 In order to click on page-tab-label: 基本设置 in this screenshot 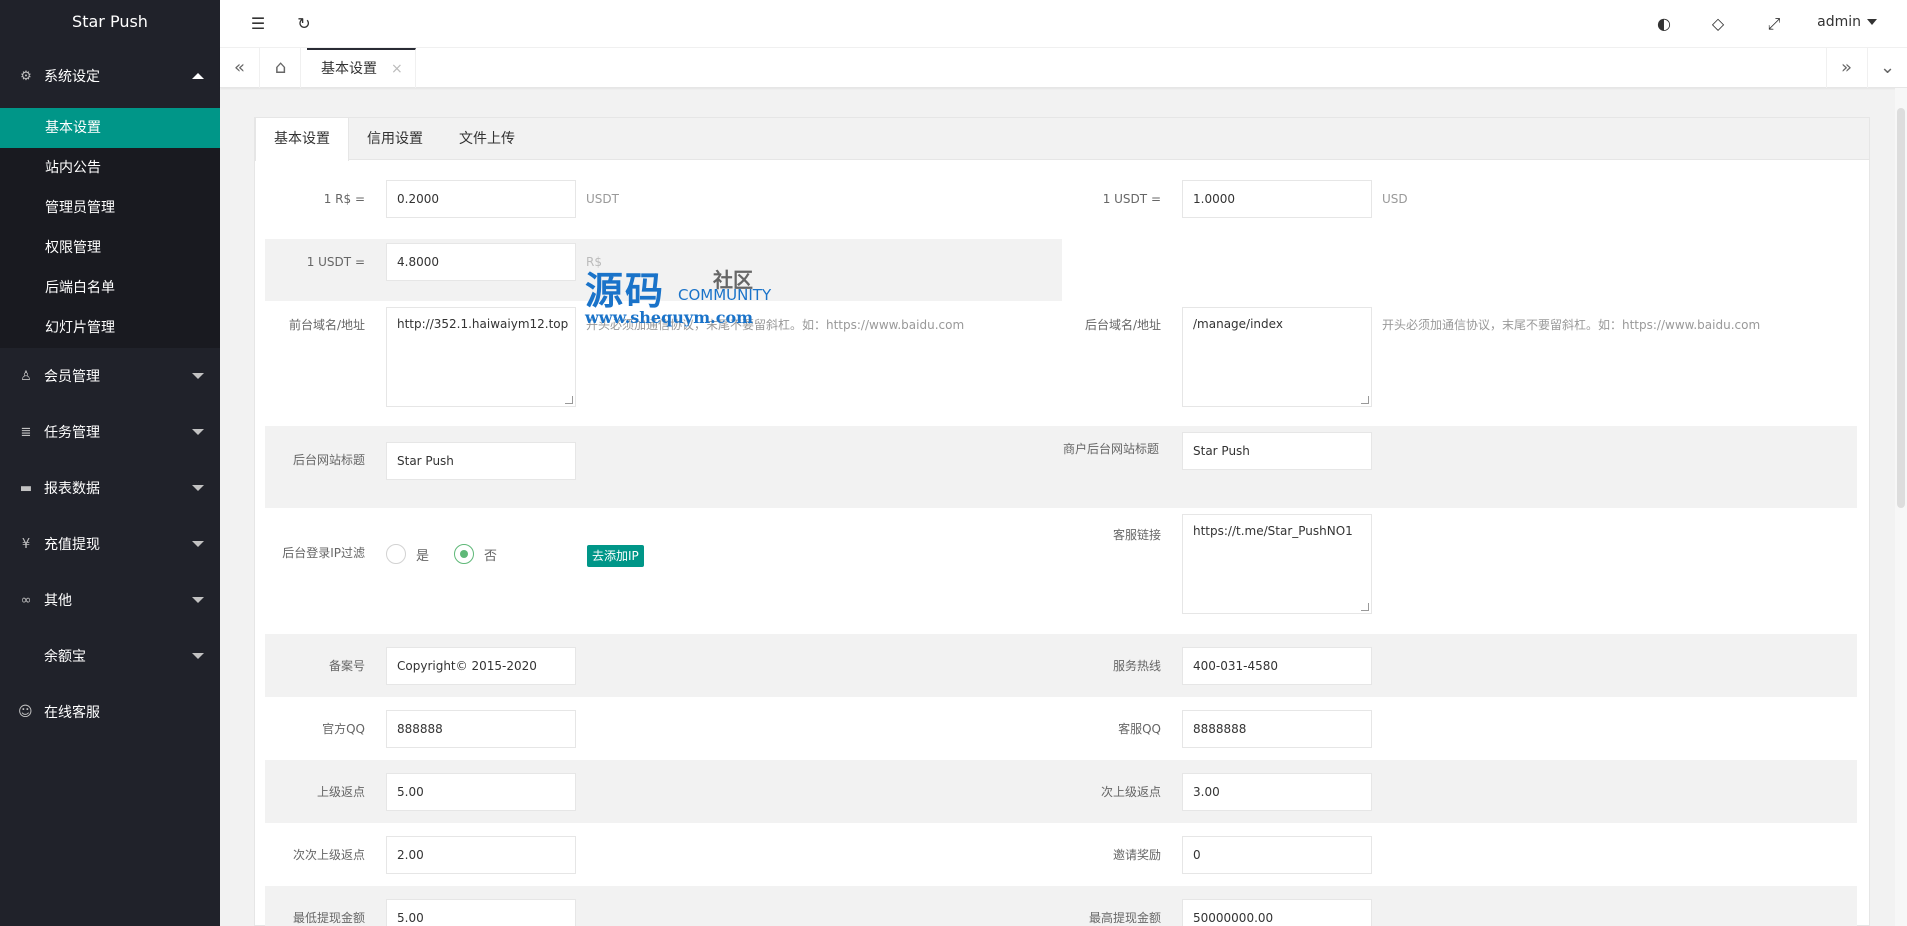, I will do `click(349, 69)`.